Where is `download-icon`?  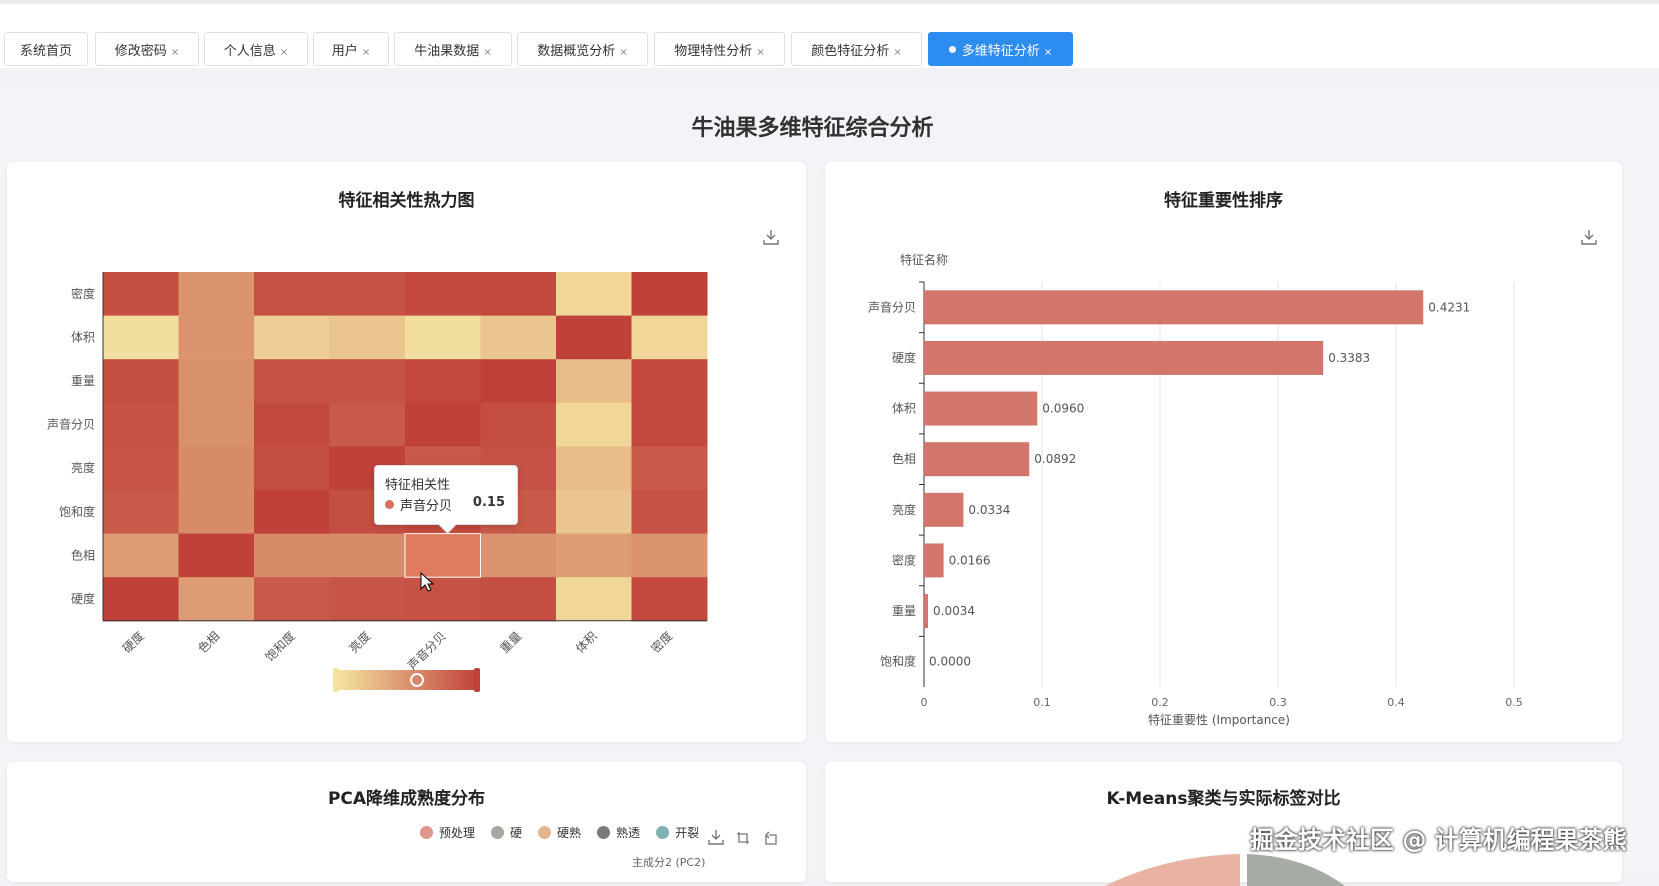 download-icon is located at coordinates (716, 837).